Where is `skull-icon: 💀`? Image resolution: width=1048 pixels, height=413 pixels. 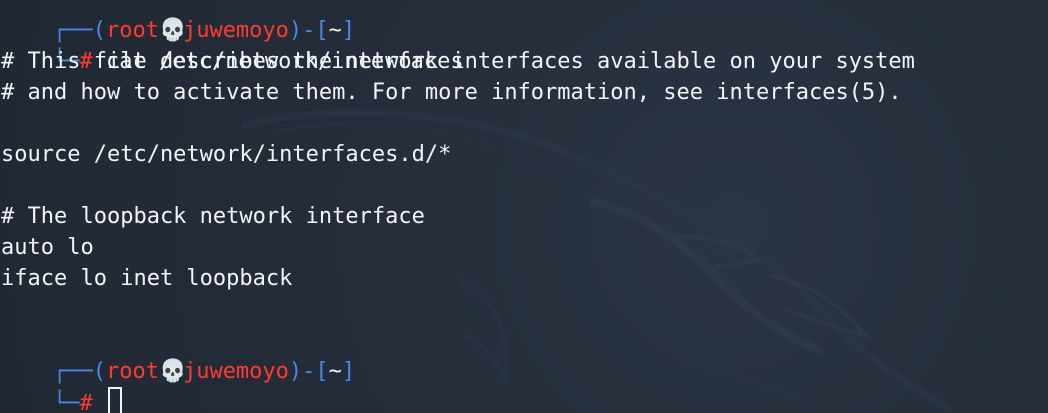
skull-icon: 💀 is located at coordinates (172, 371).